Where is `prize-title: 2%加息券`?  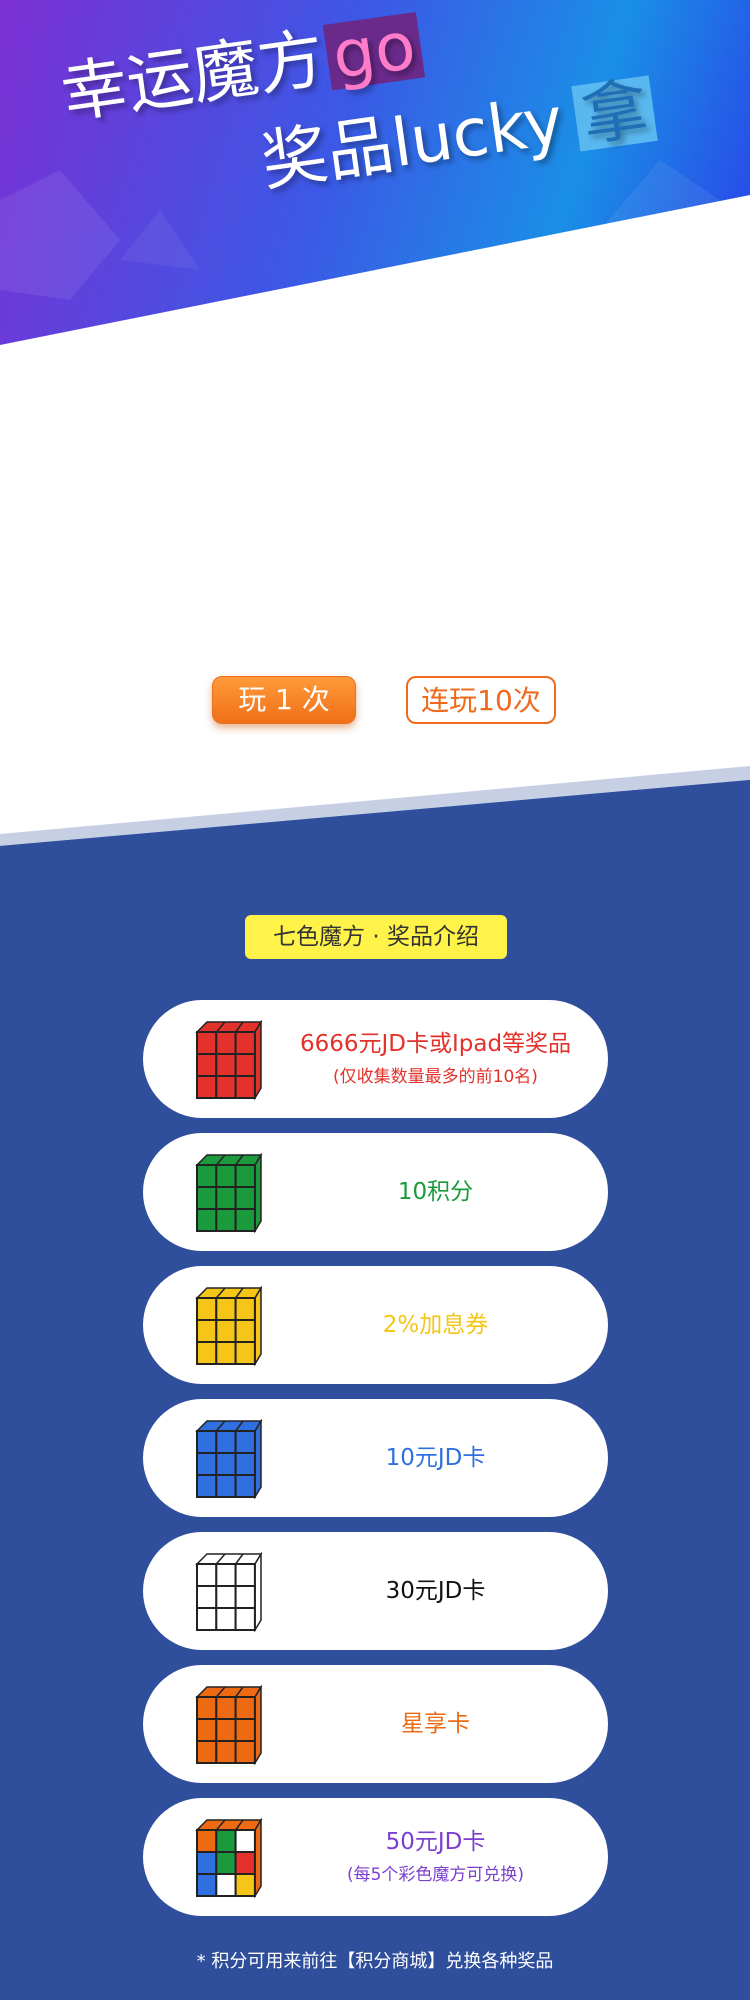
prize-title: 2%加息券 is located at coordinates (435, 1325).